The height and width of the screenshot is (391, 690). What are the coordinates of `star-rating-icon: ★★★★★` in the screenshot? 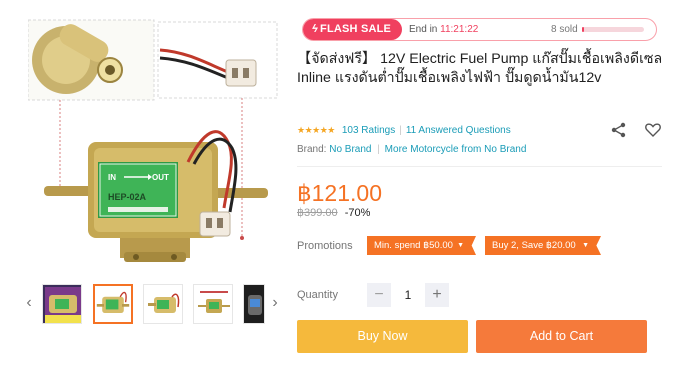 It's located at (316, 130).